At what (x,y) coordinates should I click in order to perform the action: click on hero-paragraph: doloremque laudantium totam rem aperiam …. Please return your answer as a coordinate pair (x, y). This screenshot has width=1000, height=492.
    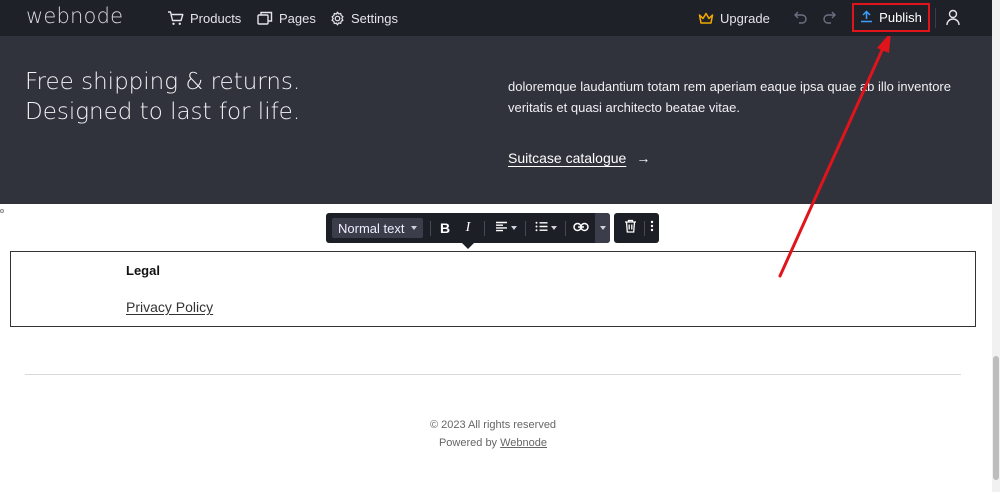
    Looking at the image, I should click on (743, 97).